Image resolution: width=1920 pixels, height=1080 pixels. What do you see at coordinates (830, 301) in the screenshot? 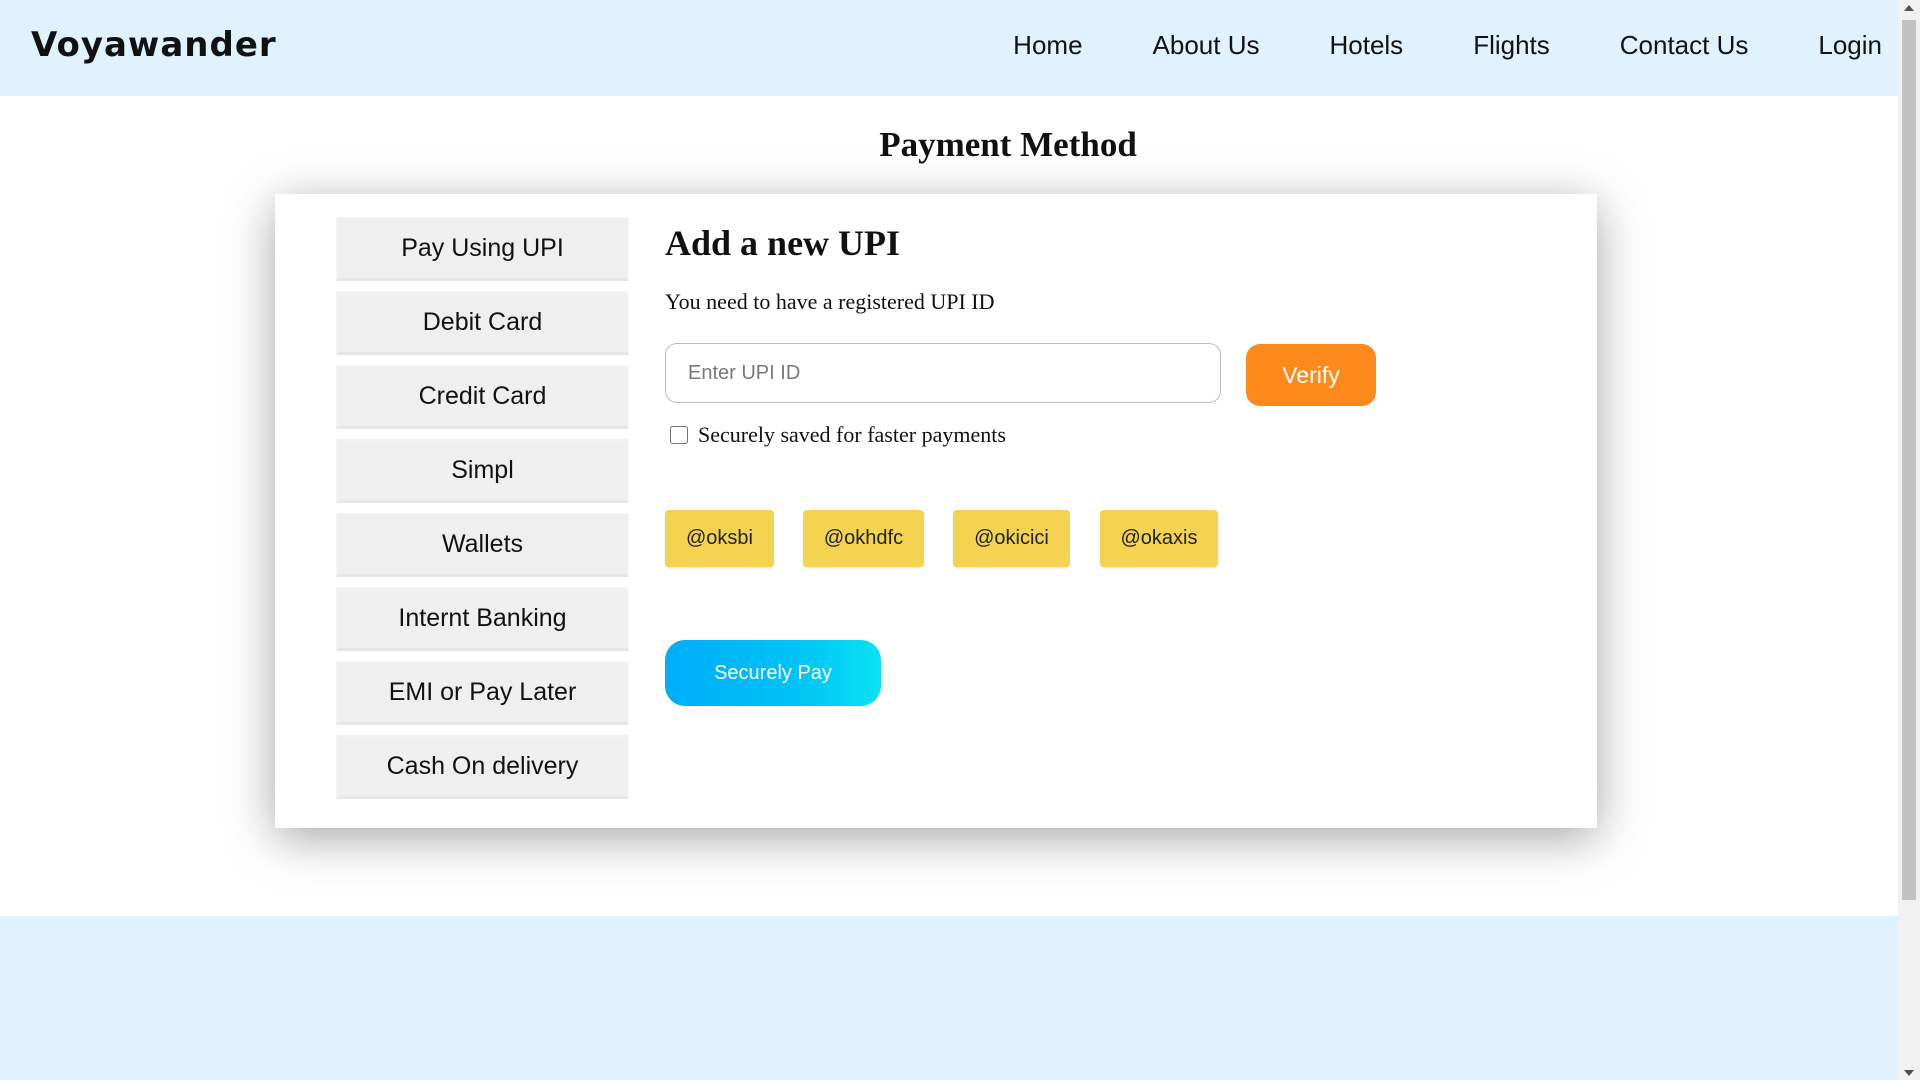
I see `upi-panel-subtitle: You need to have a registered UPI ID` at bounding box center [830, 301].